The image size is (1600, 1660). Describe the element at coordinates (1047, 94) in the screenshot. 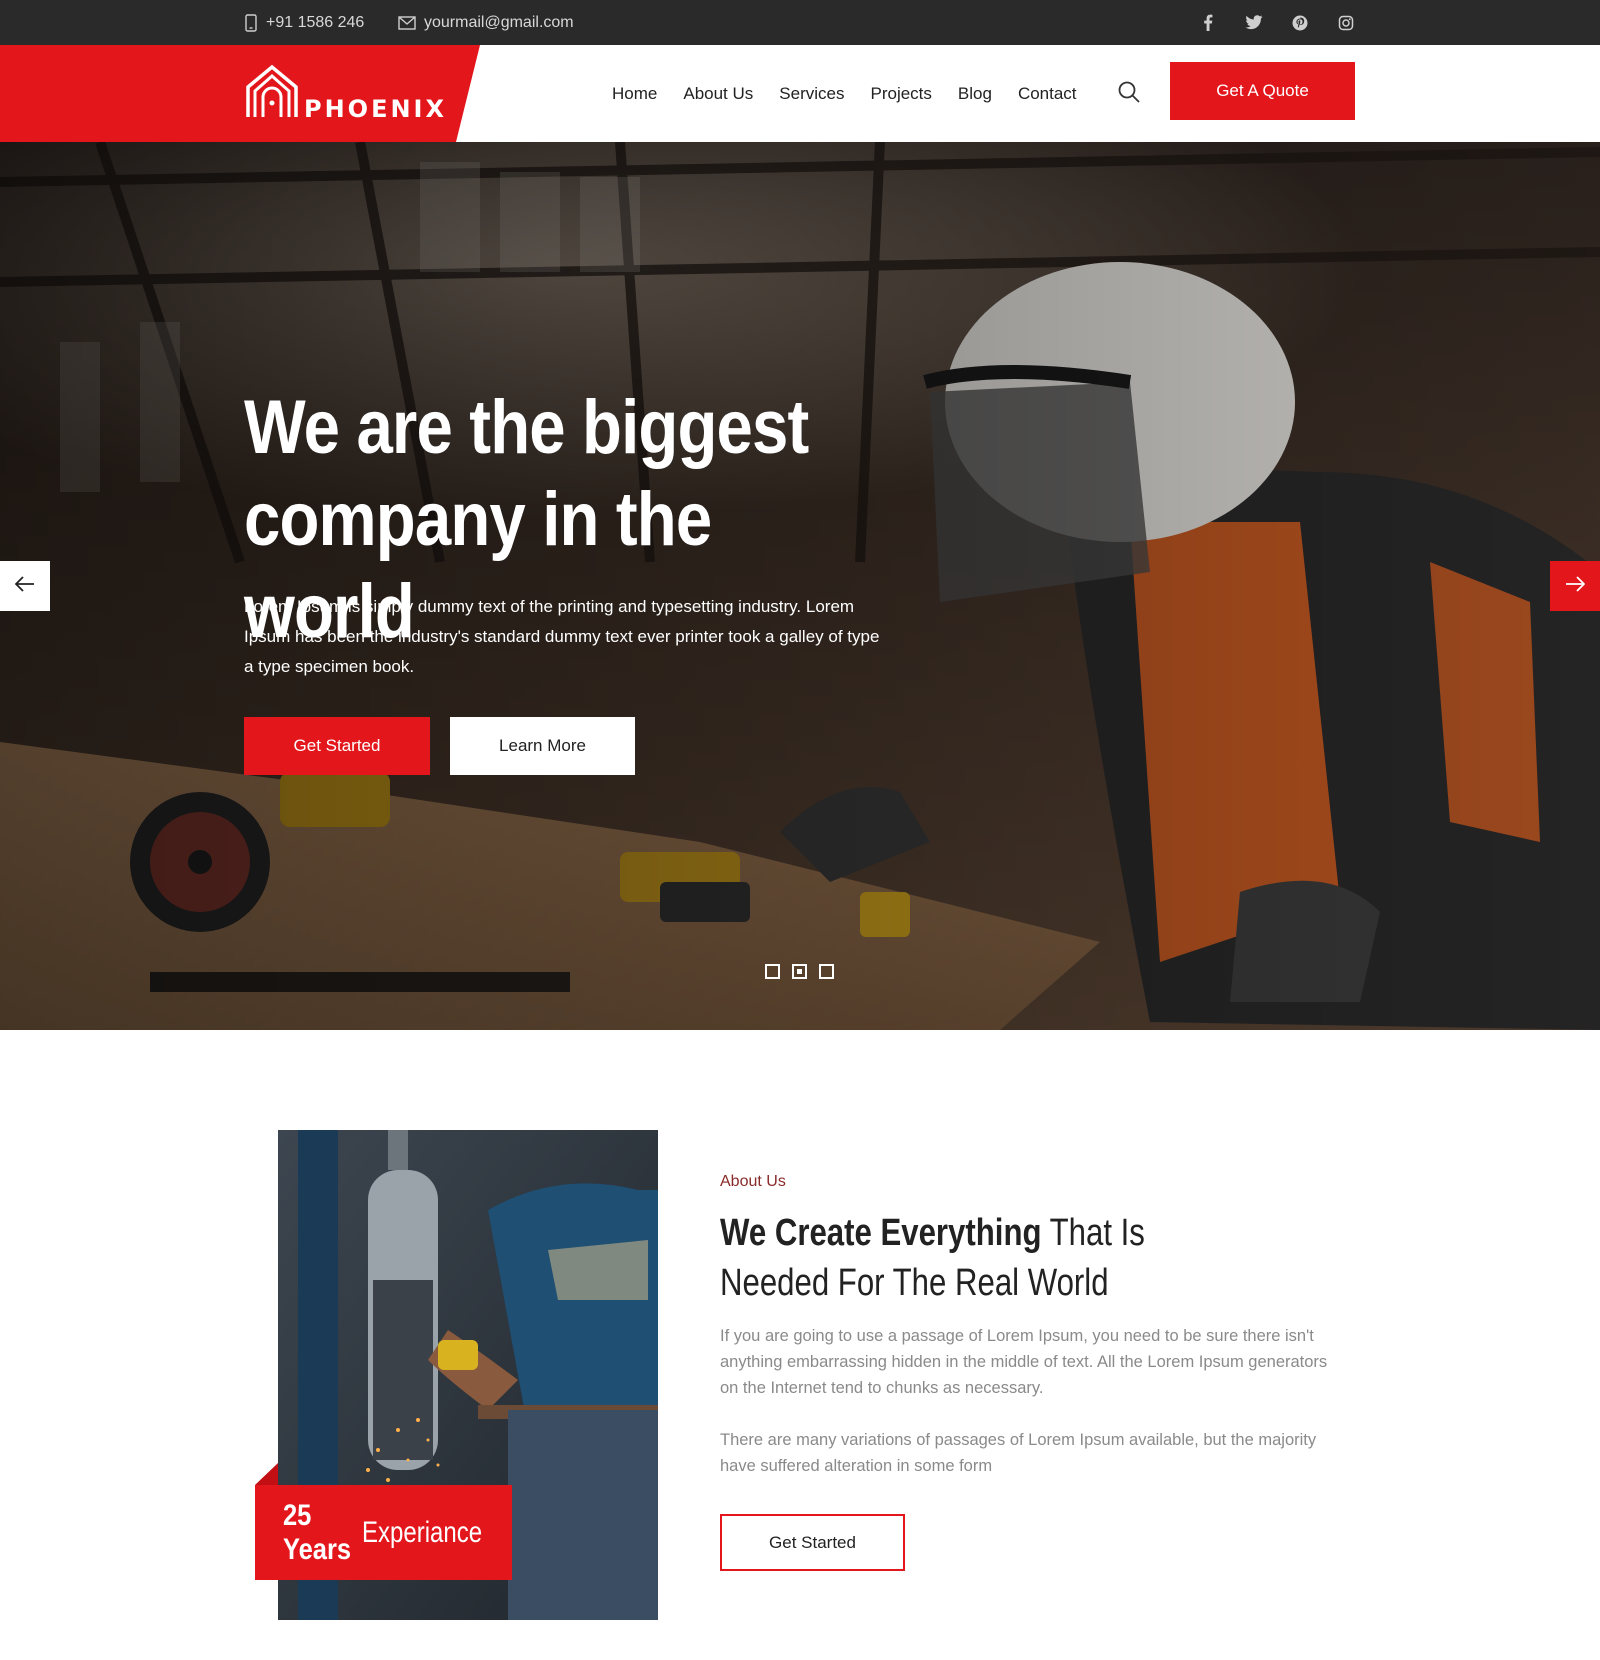

I see `nav-contact: Contact` at that location.